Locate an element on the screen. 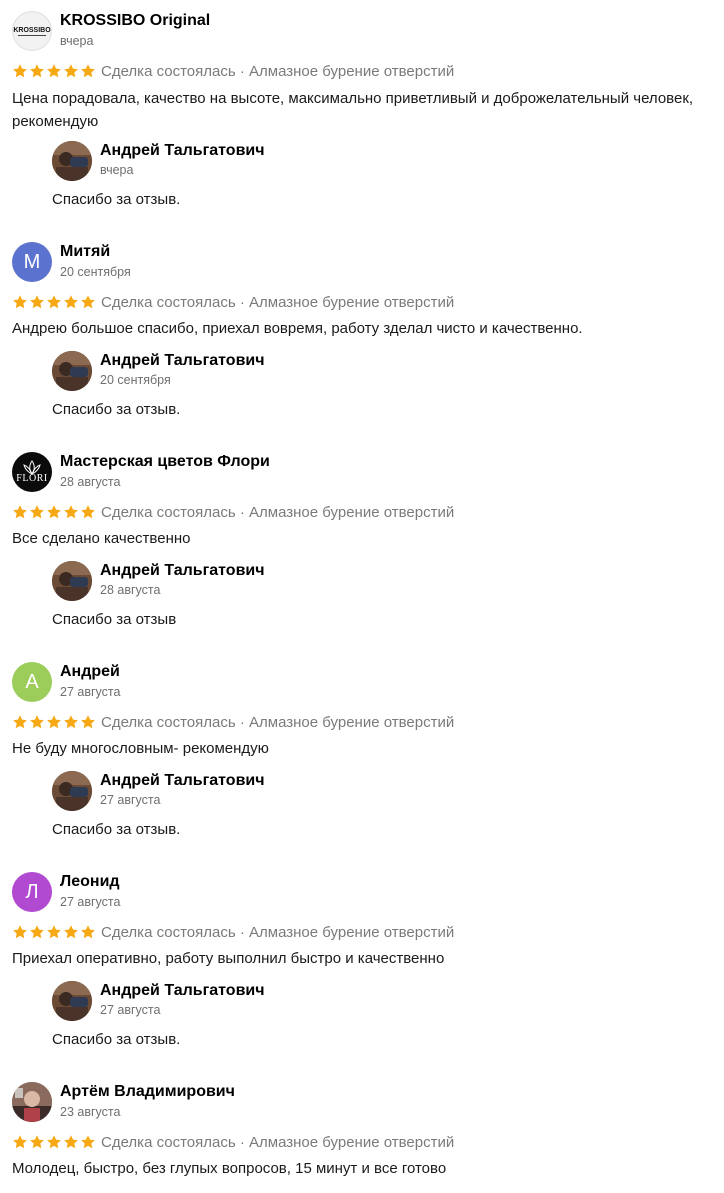  author-name: Митяй is located at coordinates (85, 252).